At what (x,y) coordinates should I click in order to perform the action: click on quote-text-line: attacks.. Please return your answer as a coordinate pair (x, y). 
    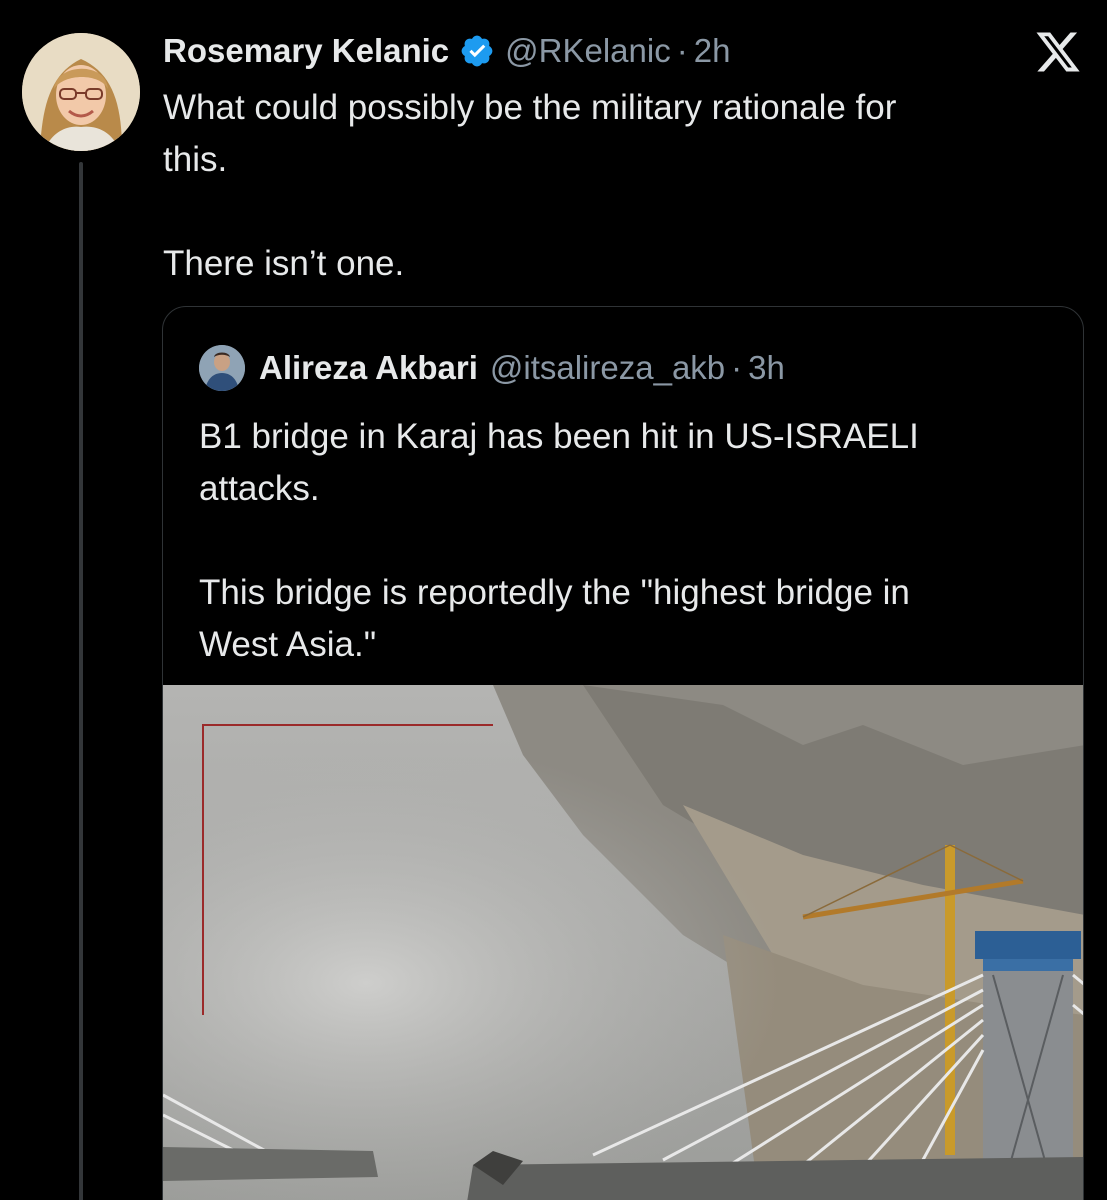
    Looking at the image, I should click on (259, 488).